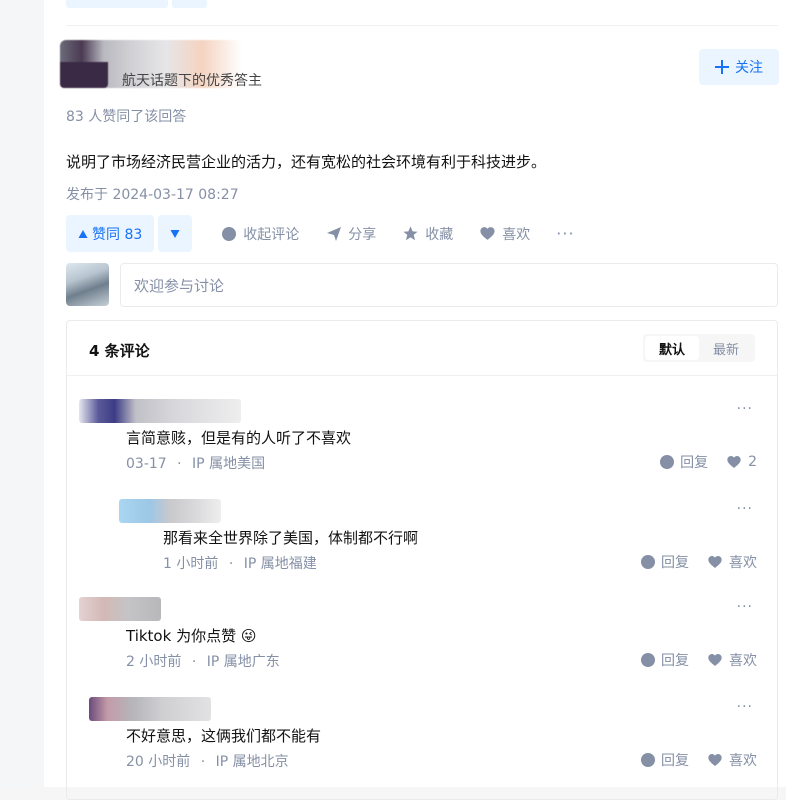 This screenshot has height=800, width=786. Describe the element at coordinates (203, 661) in the screenshot. I see `comment-meta: 2 小时前 · IP 属地广东` at that location.